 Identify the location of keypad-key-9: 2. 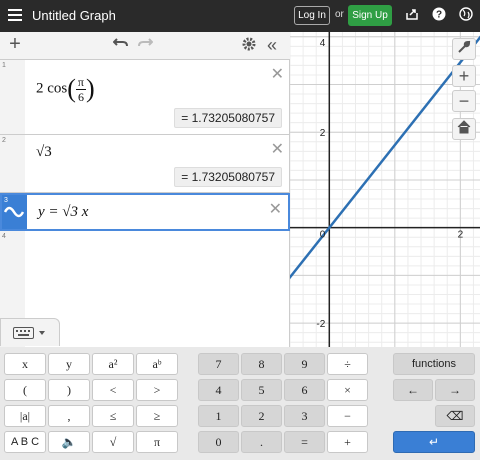
(261, 416).